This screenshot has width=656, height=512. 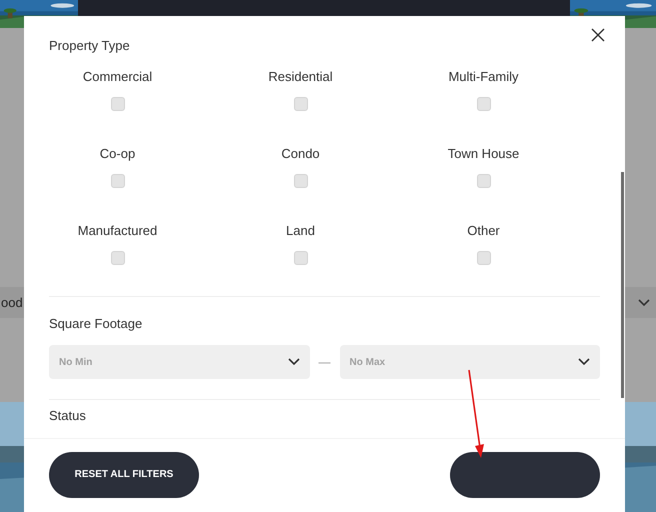 I want to click on apply-button, so click(x=525, y=475).